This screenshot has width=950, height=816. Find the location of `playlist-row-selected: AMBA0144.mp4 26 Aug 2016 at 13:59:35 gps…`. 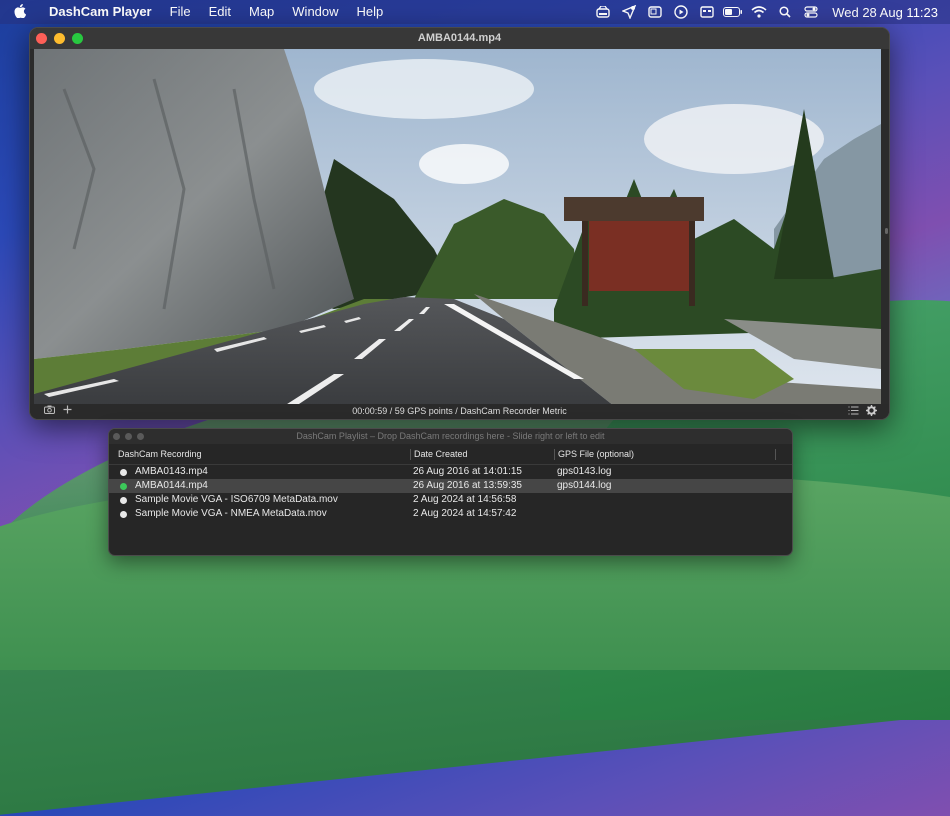

playlist-row-selected: AMBA0144.mp4 26 Aug 2016 at 13:59:35 gps… is located at coordinates (450, 486).